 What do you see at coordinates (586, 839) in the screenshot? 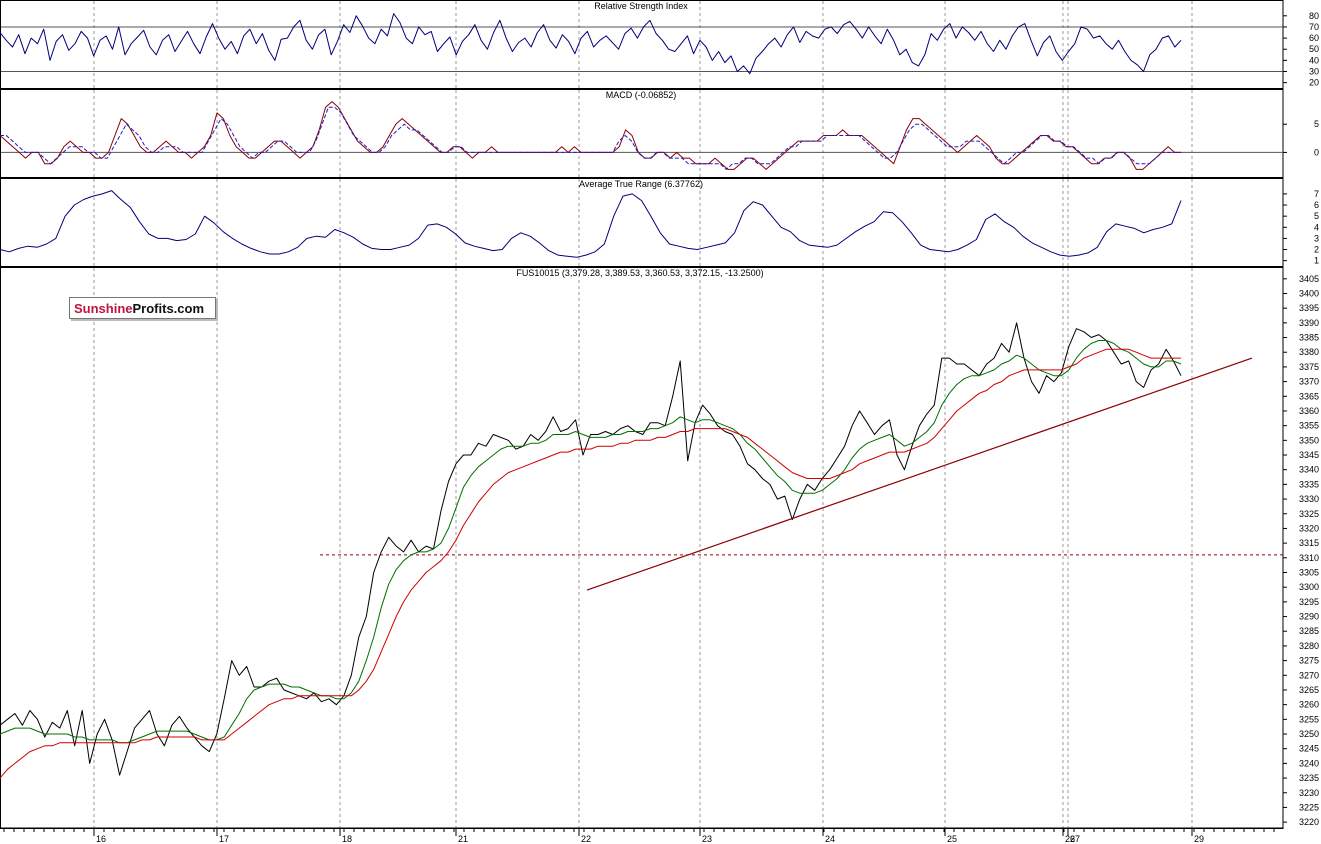
I see `x-tick-label: 22` at bounding box center [586, 839].